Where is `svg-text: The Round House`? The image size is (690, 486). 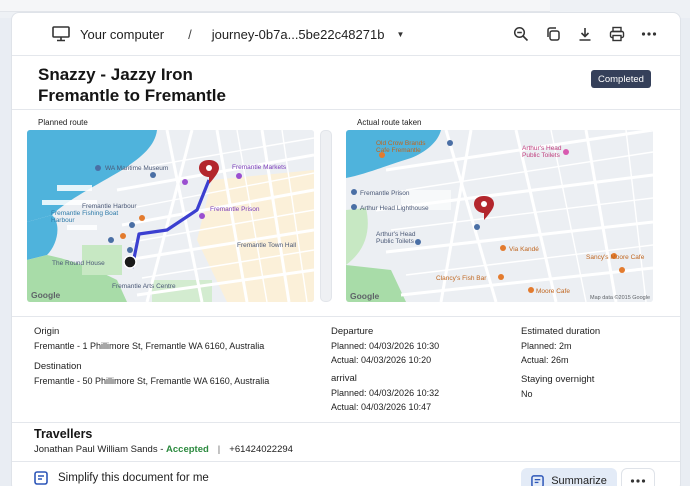
svg-text: The Round House is located at coordinates (78, 263).